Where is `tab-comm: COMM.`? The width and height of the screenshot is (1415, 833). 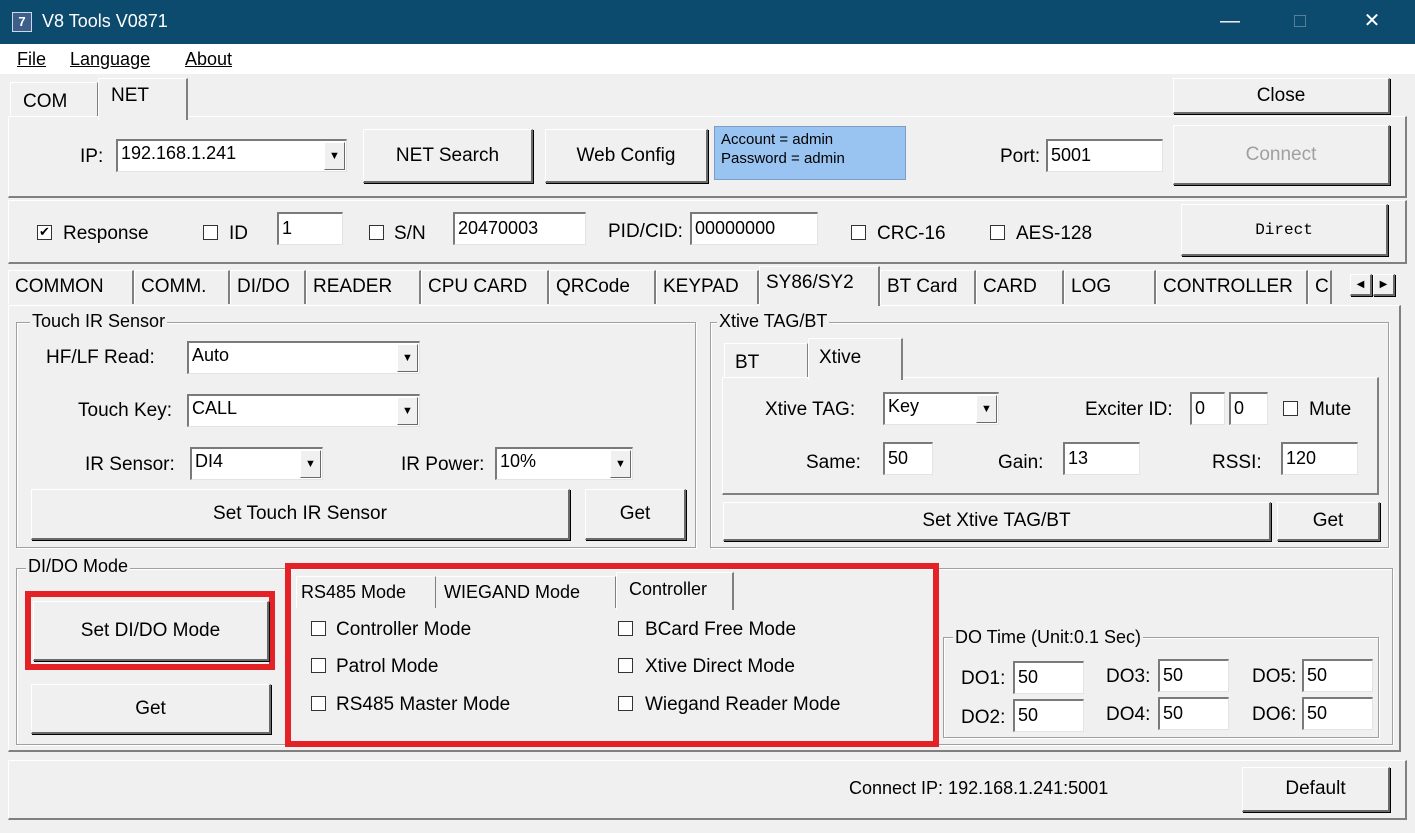 tab-comm: COMM. is located at coordinates (182, 287).